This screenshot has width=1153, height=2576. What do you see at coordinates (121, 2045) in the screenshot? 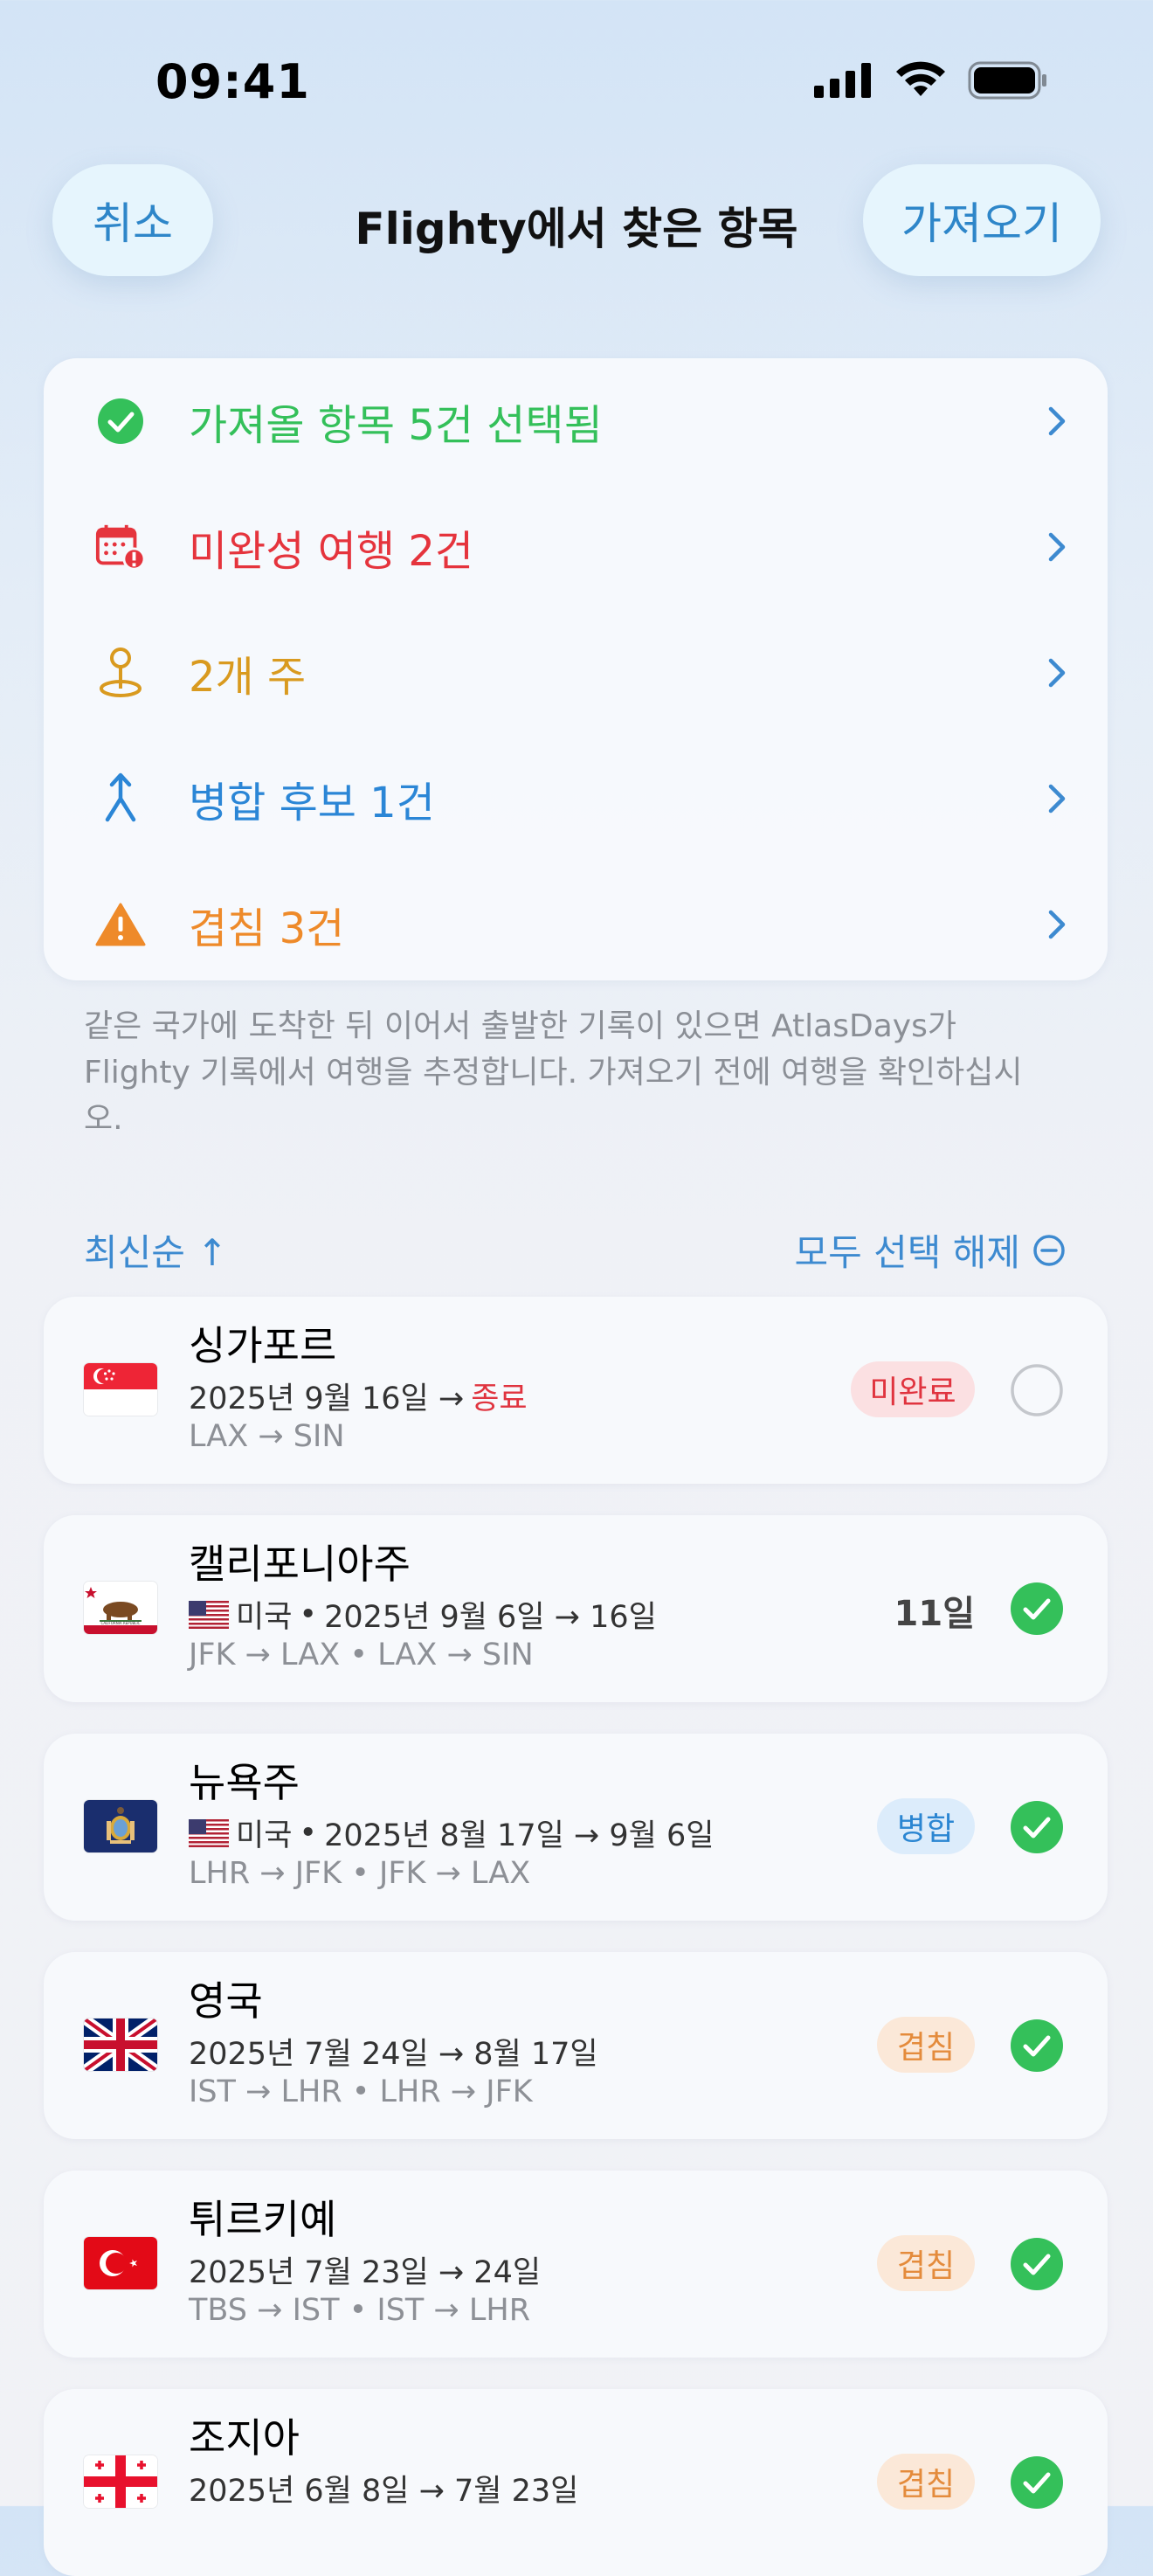
I see `uk-flag-icon` at bounding box center [121, 2045].